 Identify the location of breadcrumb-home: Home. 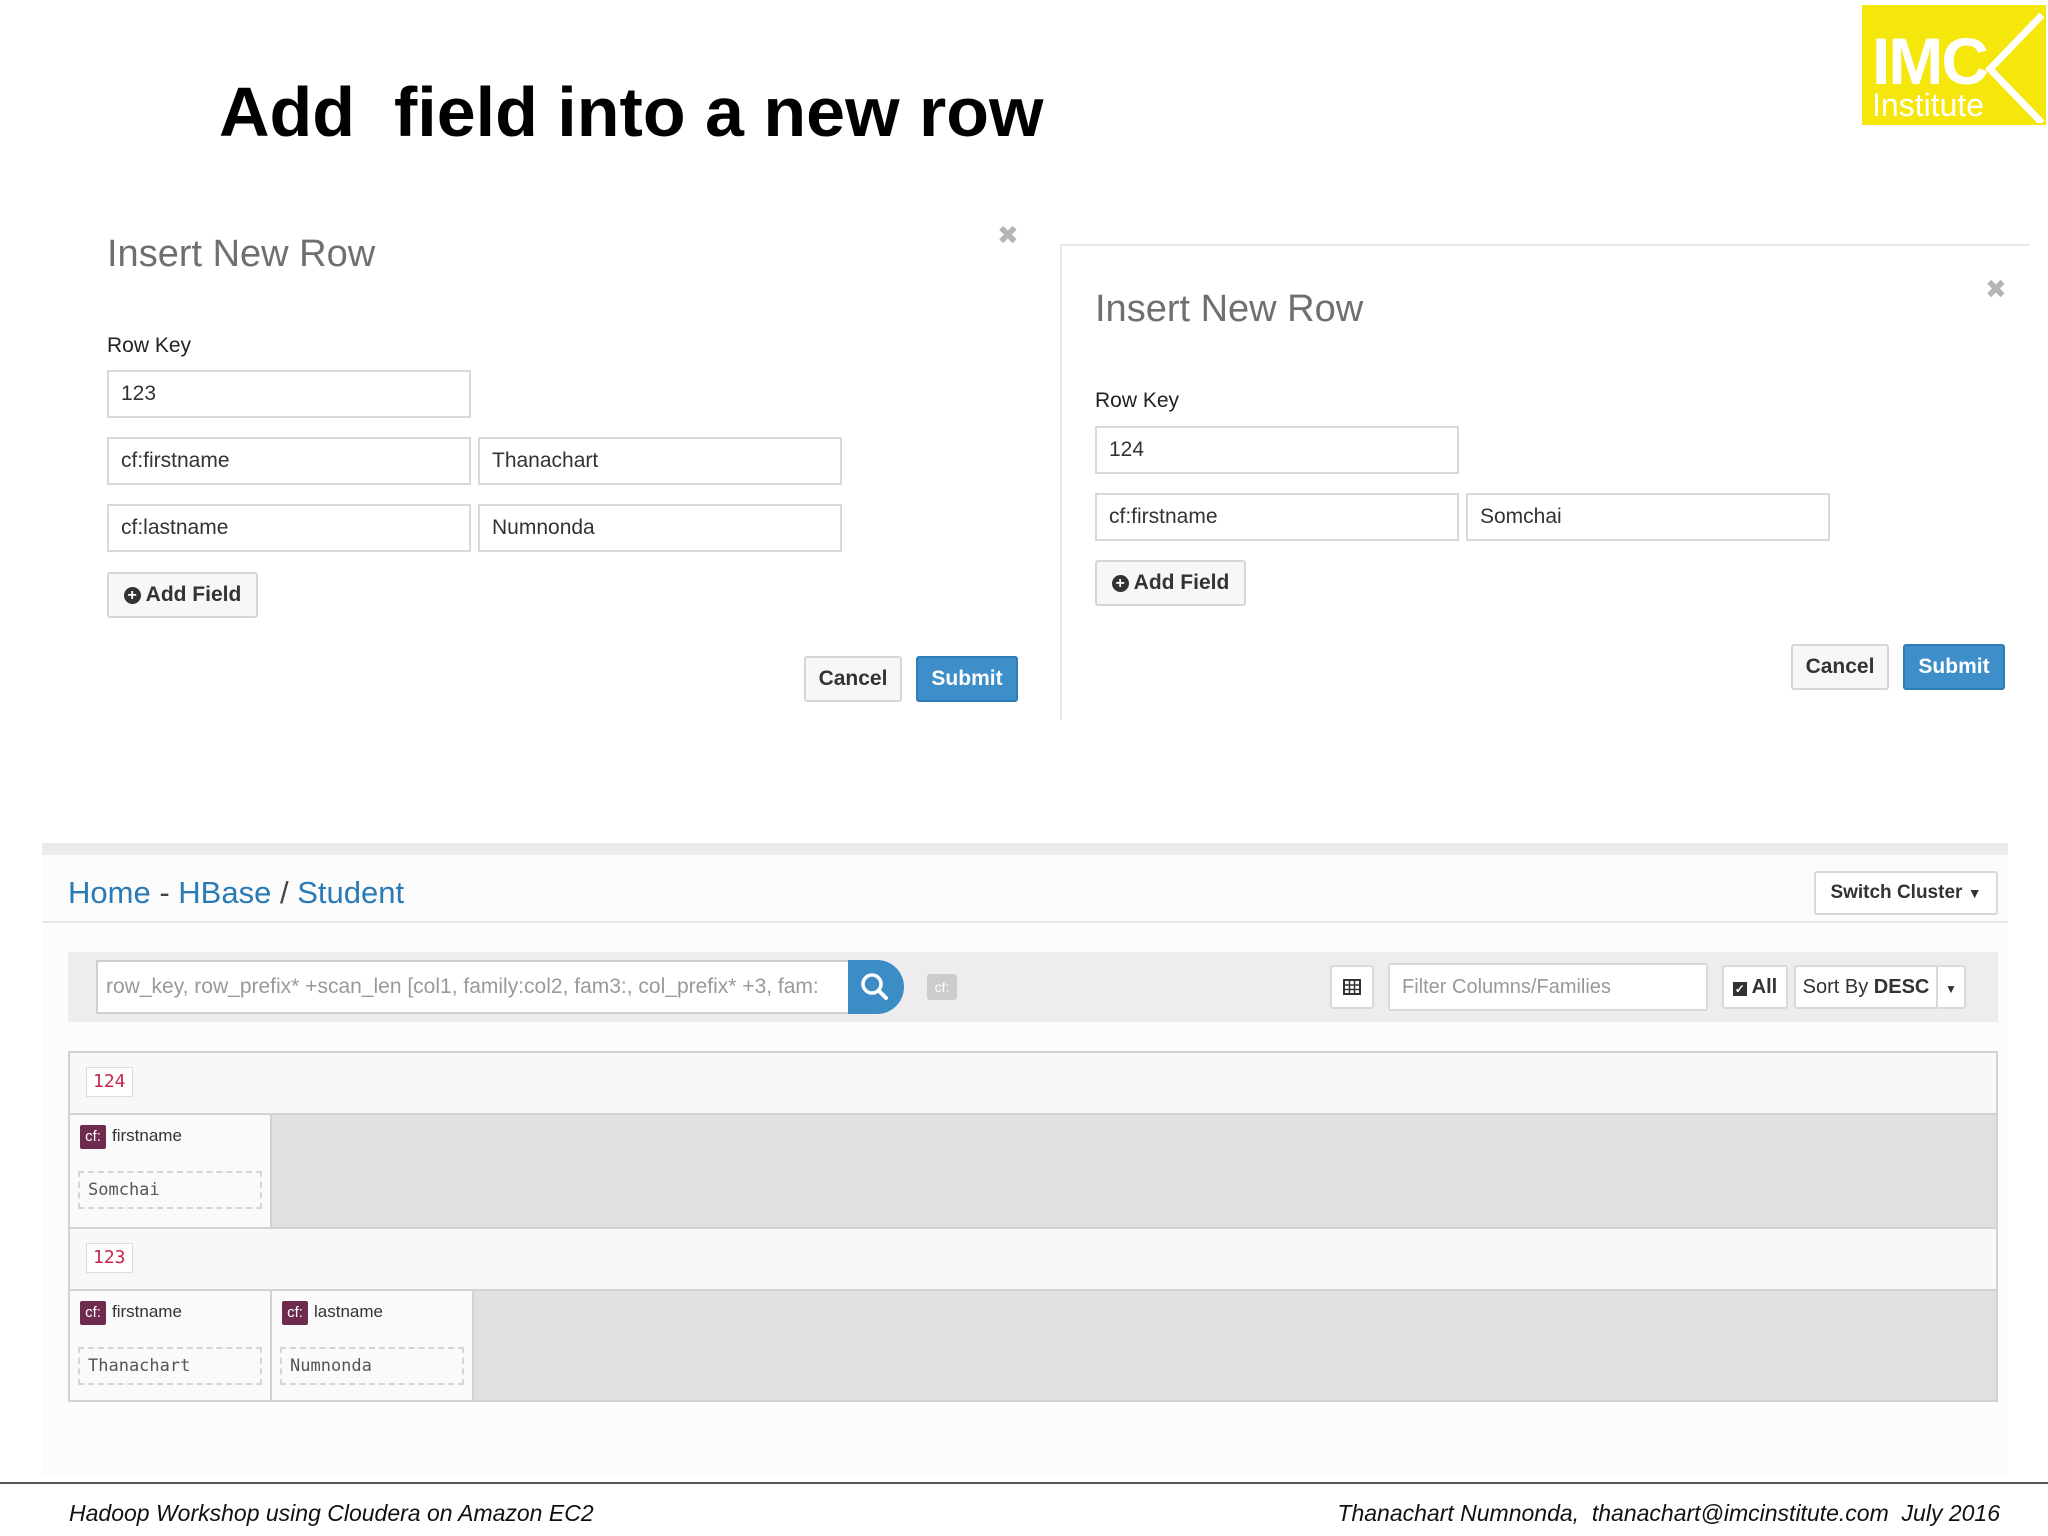
(109, 892).